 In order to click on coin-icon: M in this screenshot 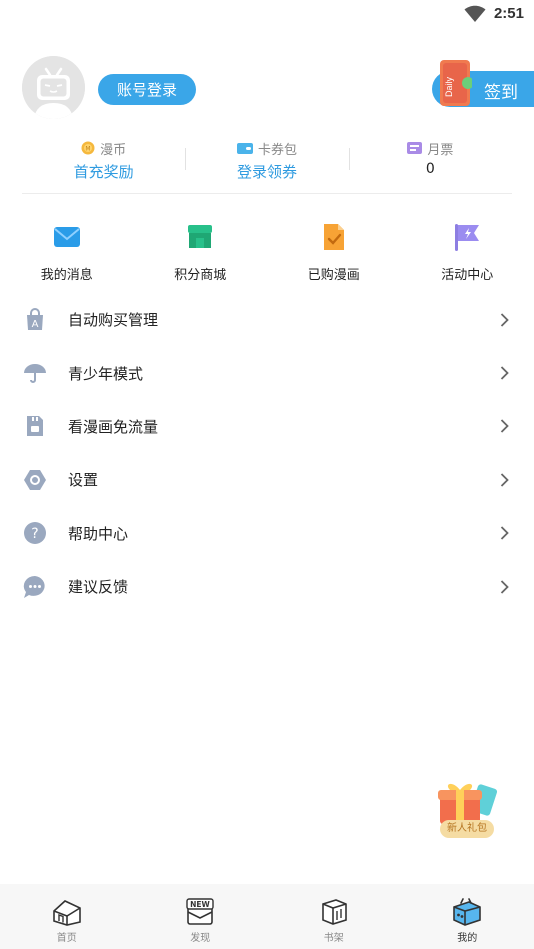, I will do `click(88, 148)`.